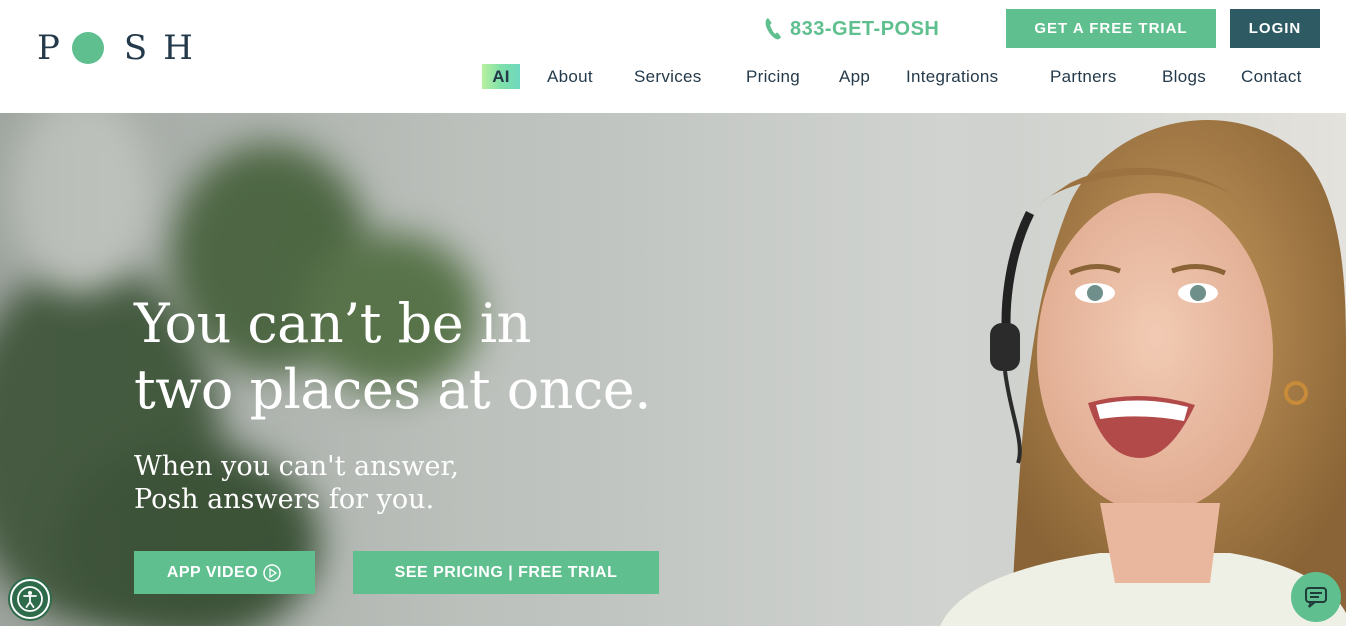 The width and height of the screenshot is (1346, 626). What do you see at coordinates (284, 499) in the screenshot?
I see `subhead-line-2: Posh answers for you.` at bounding box center [284, 499].